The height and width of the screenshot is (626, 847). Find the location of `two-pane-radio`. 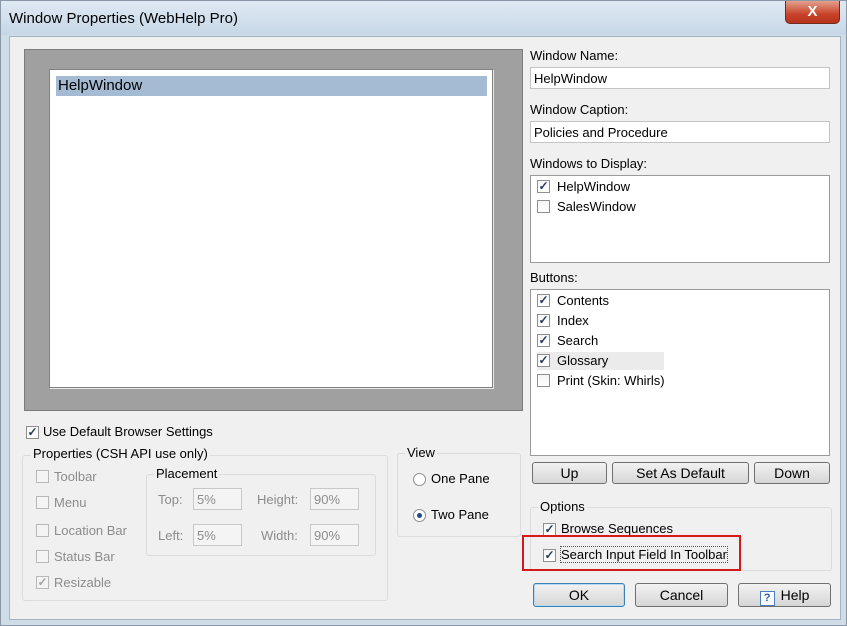

two-pane-radio is located at coordinates (419, 515).